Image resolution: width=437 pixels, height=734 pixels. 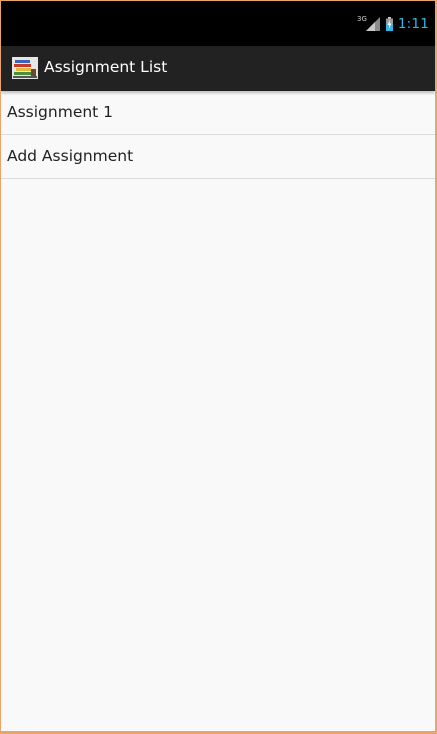 I want to click on status-bar: 3G 1:11, so click(x=218, y=23).